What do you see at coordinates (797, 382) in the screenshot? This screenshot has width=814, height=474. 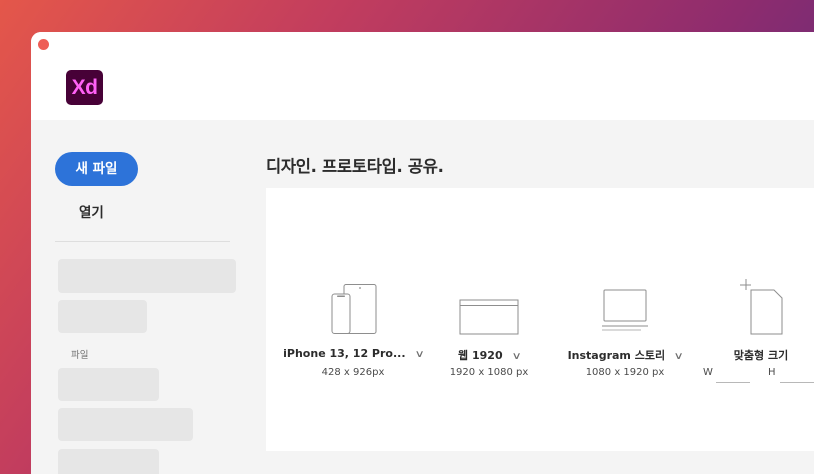 I see `height-input` at bounding box center [797, 382].